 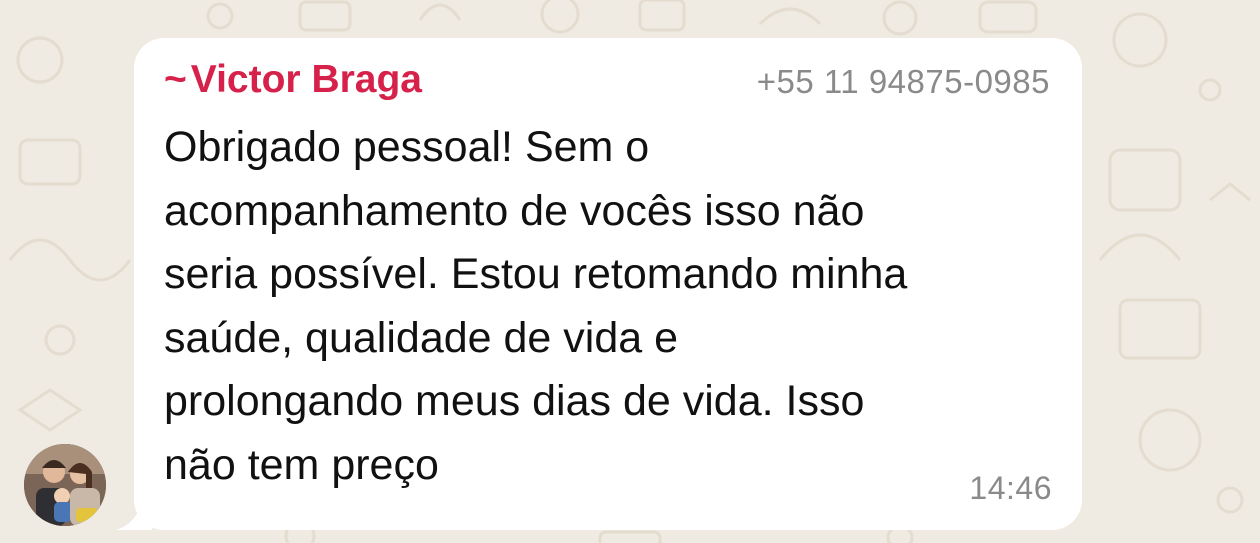 What do you see at coordinates (421, 337) in the screenshot?
I see `message-line: saúde, qualidade de vida e` at bounding box center [421, 337].